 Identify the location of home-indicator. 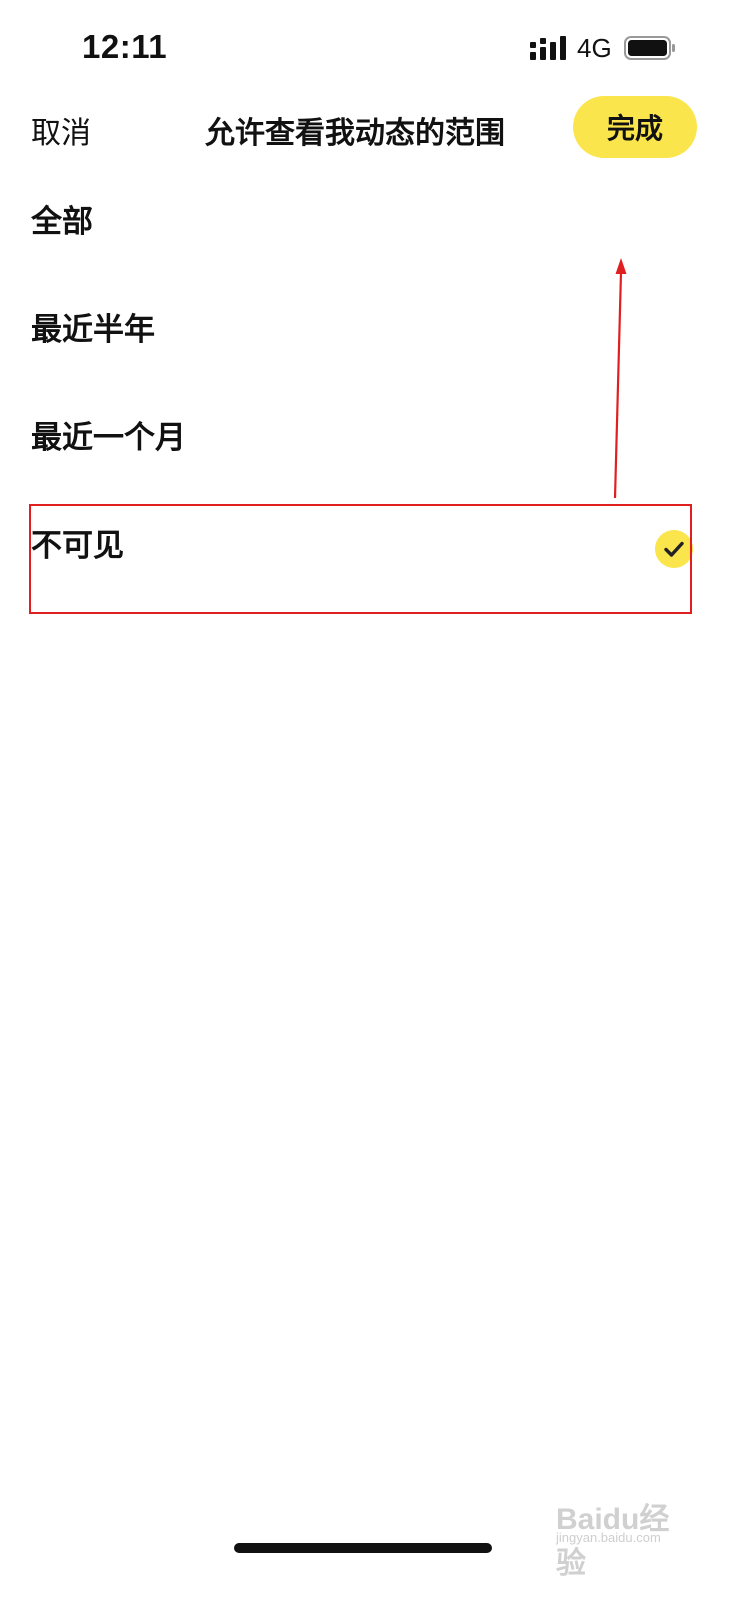
(363, 1548).